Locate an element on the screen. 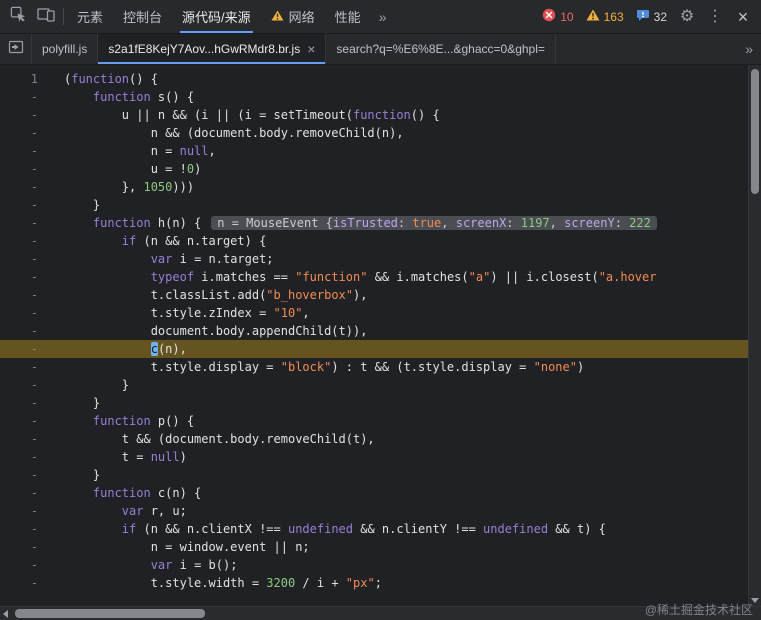  horizontal-scrollbar-thumb is located at coordinates (110, 613).